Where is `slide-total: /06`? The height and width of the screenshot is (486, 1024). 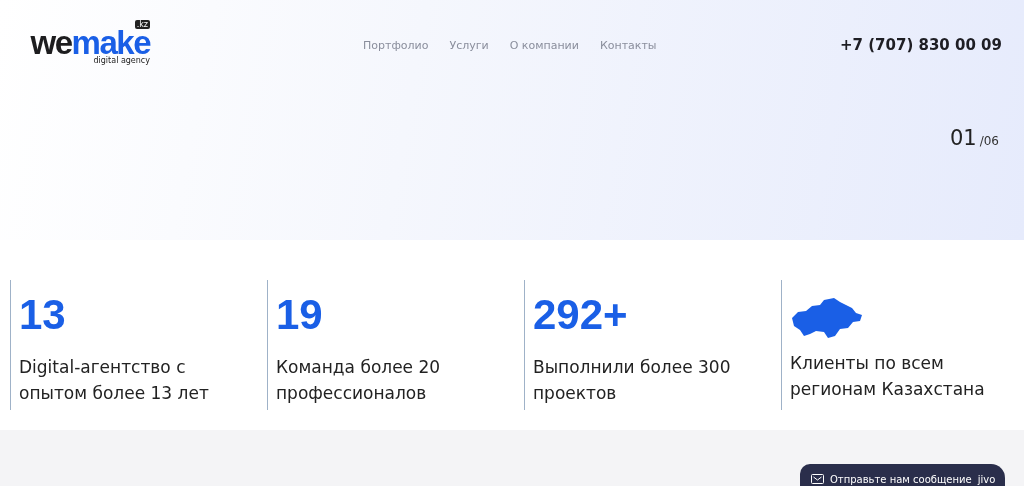 slide-total: /06 is located at coordinates (989, 141).